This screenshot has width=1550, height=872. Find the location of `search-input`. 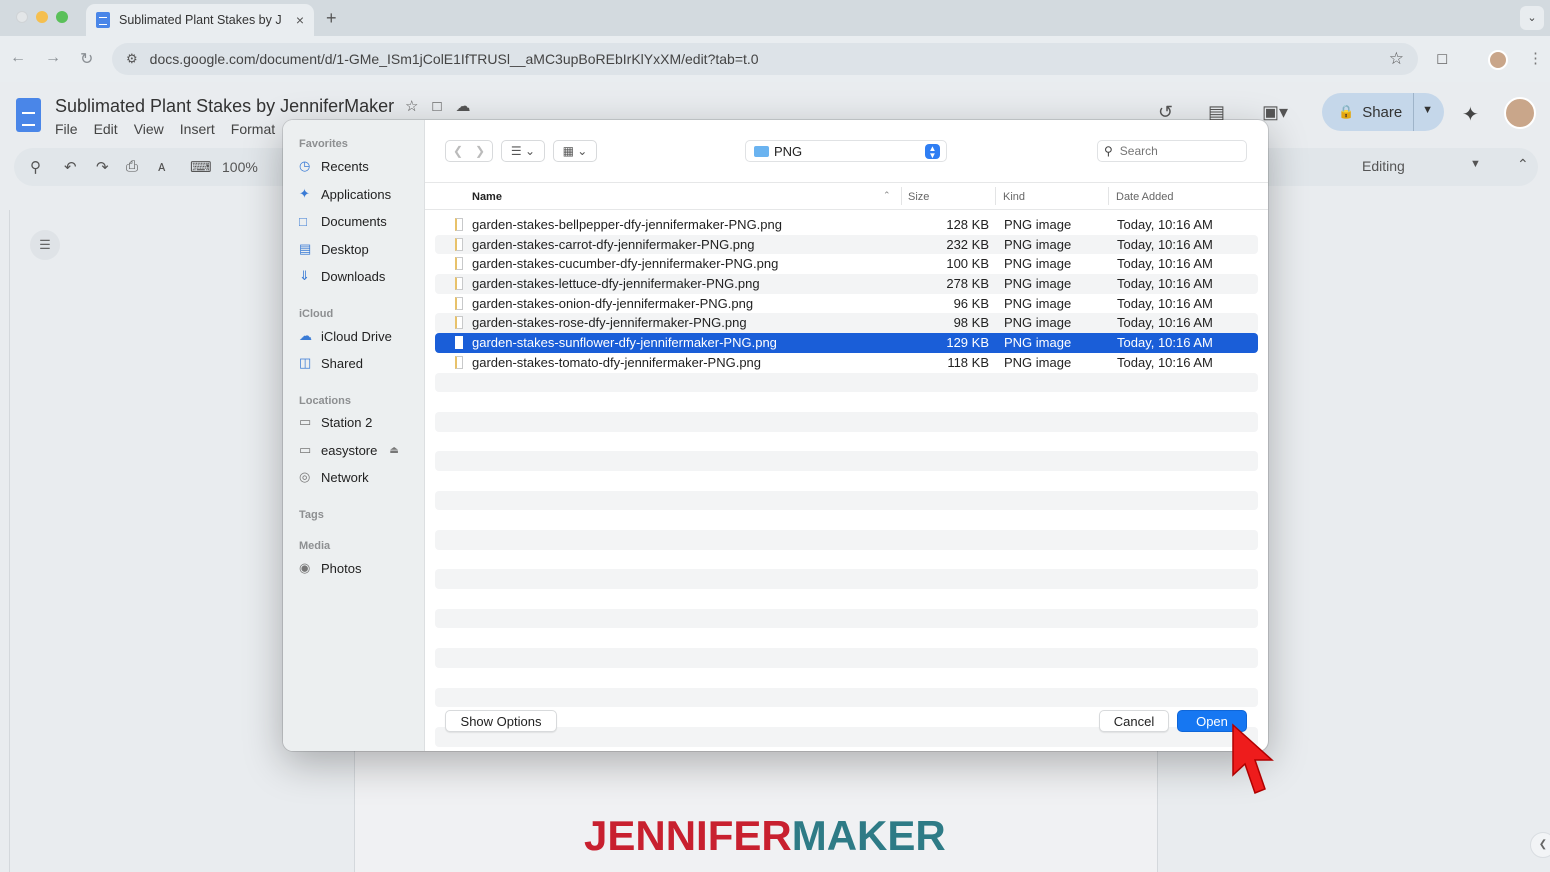

search-input is located at coordinates (1174, 151).